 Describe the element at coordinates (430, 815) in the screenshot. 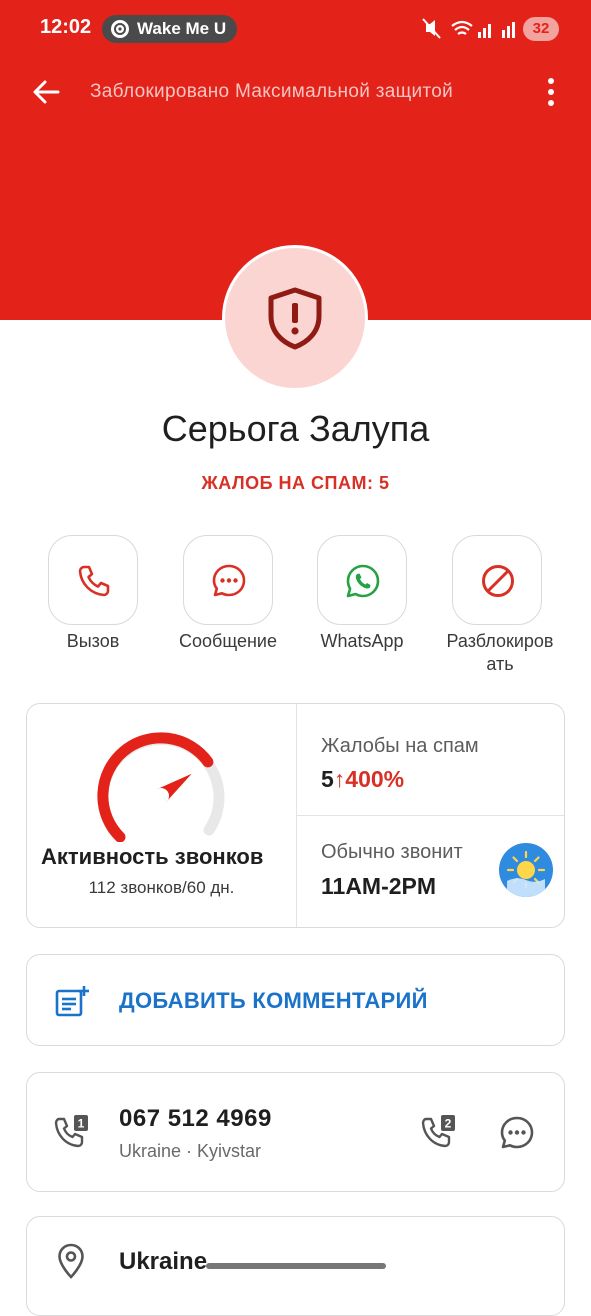

I see `divider` at that location.